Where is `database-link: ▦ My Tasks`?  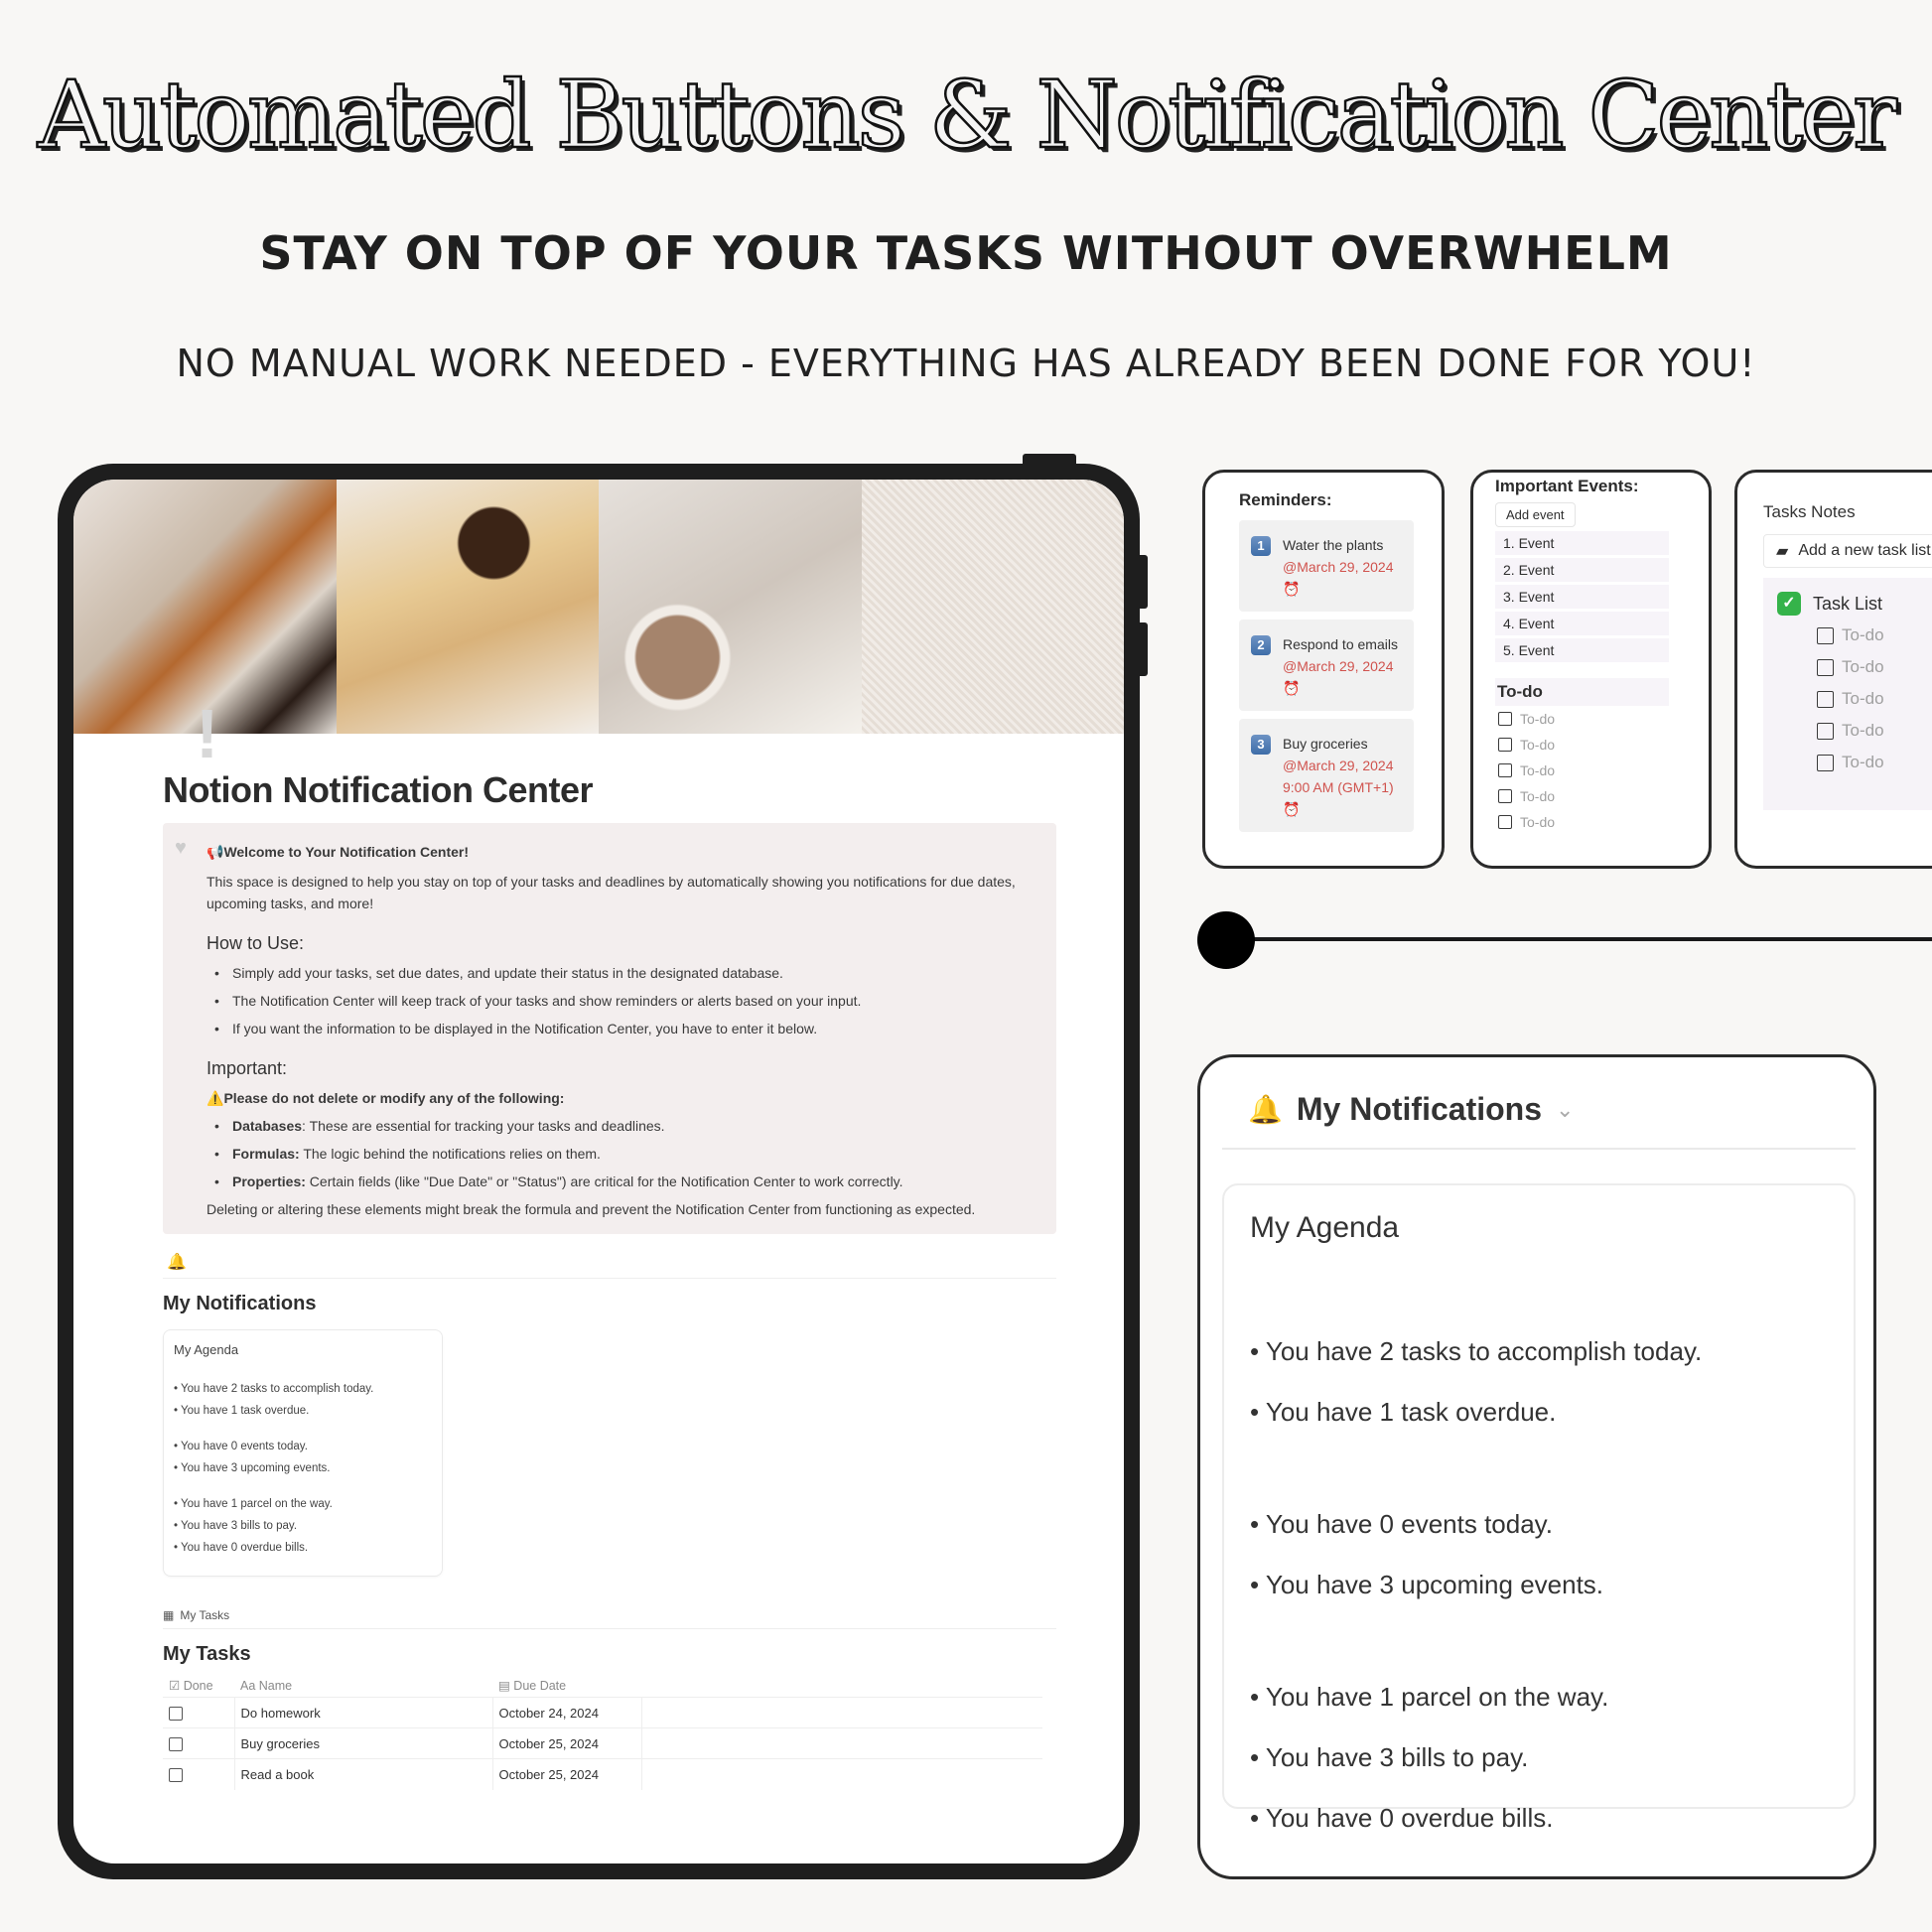 database-link: ▦ My Tasks is located at coordinates (610, 1615).